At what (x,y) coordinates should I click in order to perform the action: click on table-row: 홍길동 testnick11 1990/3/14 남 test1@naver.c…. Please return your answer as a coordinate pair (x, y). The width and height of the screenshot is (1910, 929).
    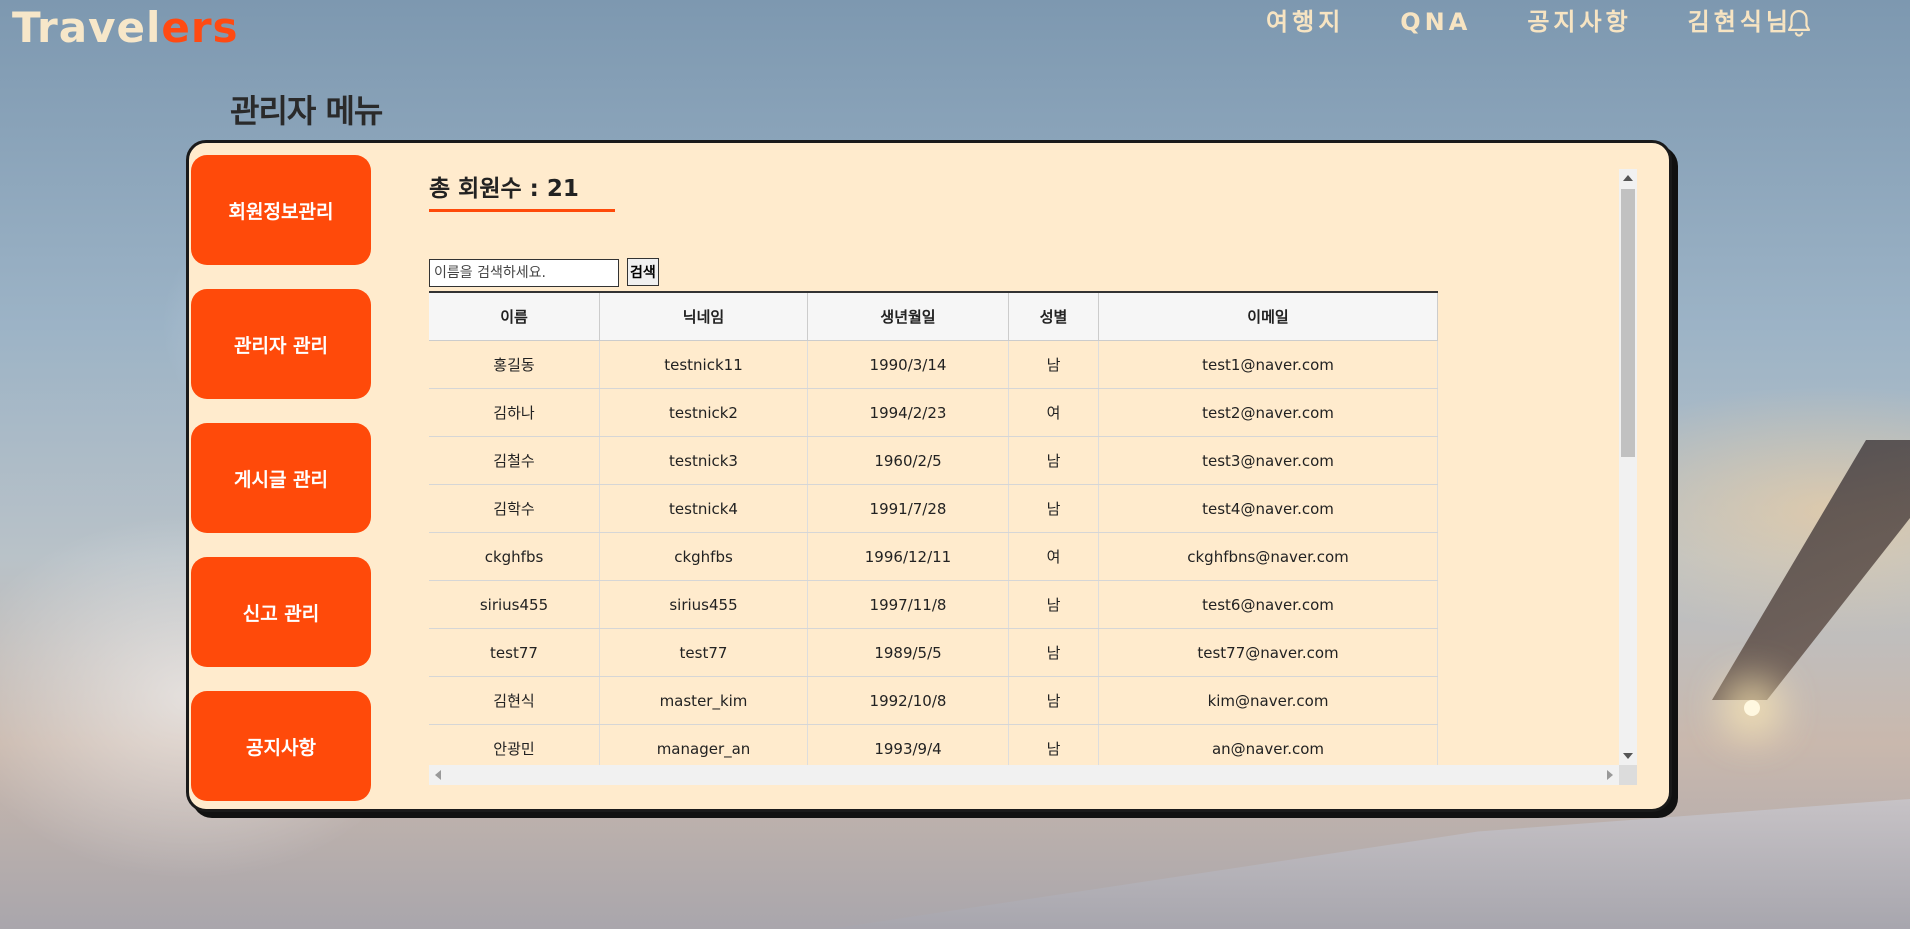
    Looking at the image, I should click on (933, 364).